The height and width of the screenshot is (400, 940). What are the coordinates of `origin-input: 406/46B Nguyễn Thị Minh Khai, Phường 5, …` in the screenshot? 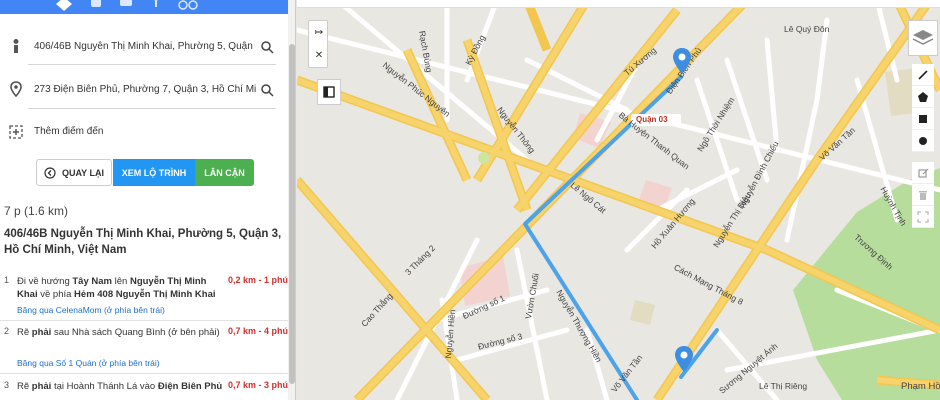 It's located at (145, 46).